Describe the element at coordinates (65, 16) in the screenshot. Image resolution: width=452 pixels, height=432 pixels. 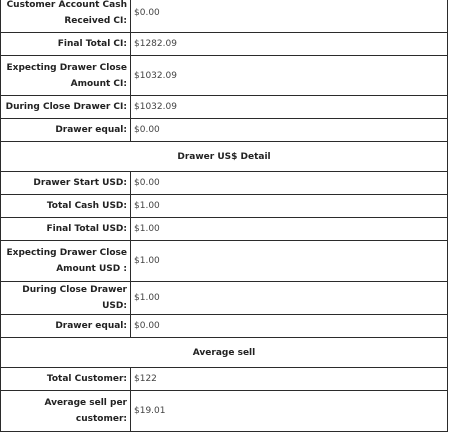
I see `row-label: Customer Account Cash Received CI:` at that location.